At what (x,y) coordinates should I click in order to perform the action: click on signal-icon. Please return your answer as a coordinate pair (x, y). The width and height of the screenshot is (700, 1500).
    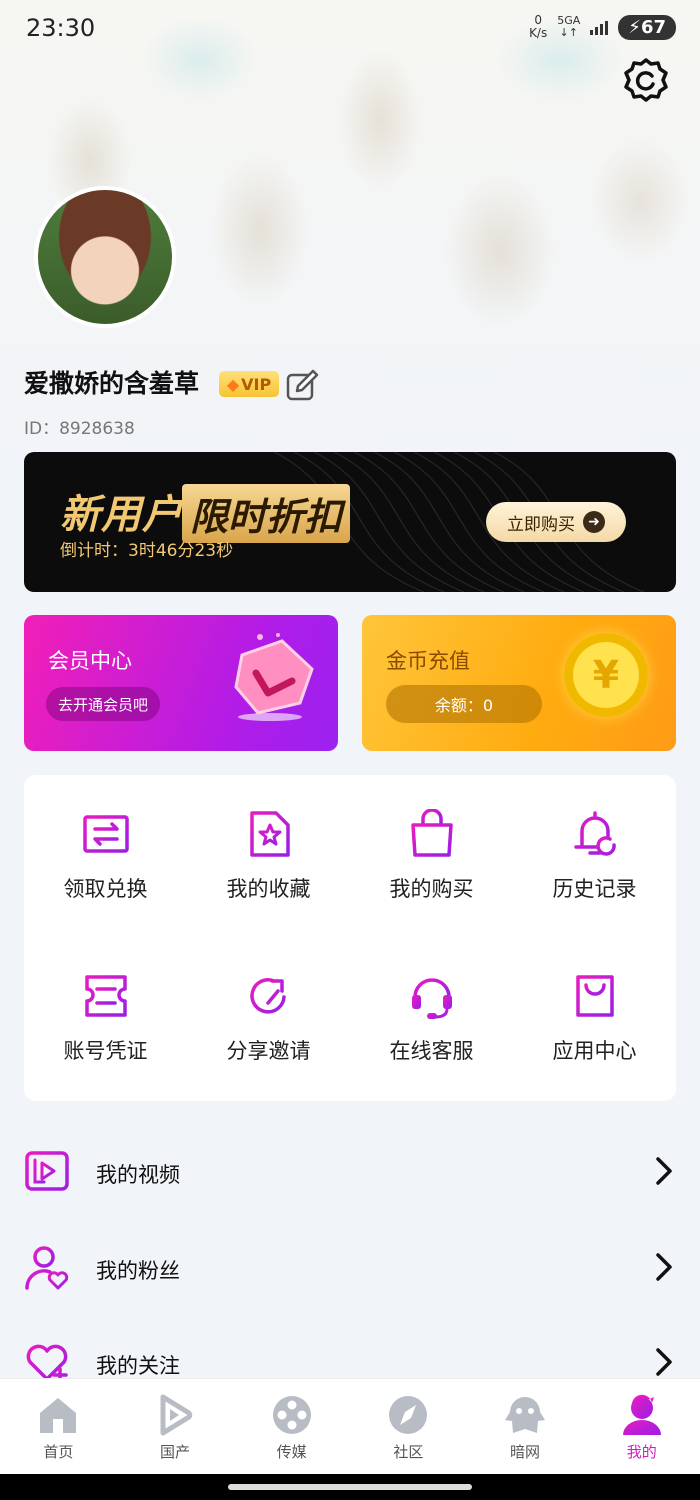
    Looking at the image, I should click on (599, 27).